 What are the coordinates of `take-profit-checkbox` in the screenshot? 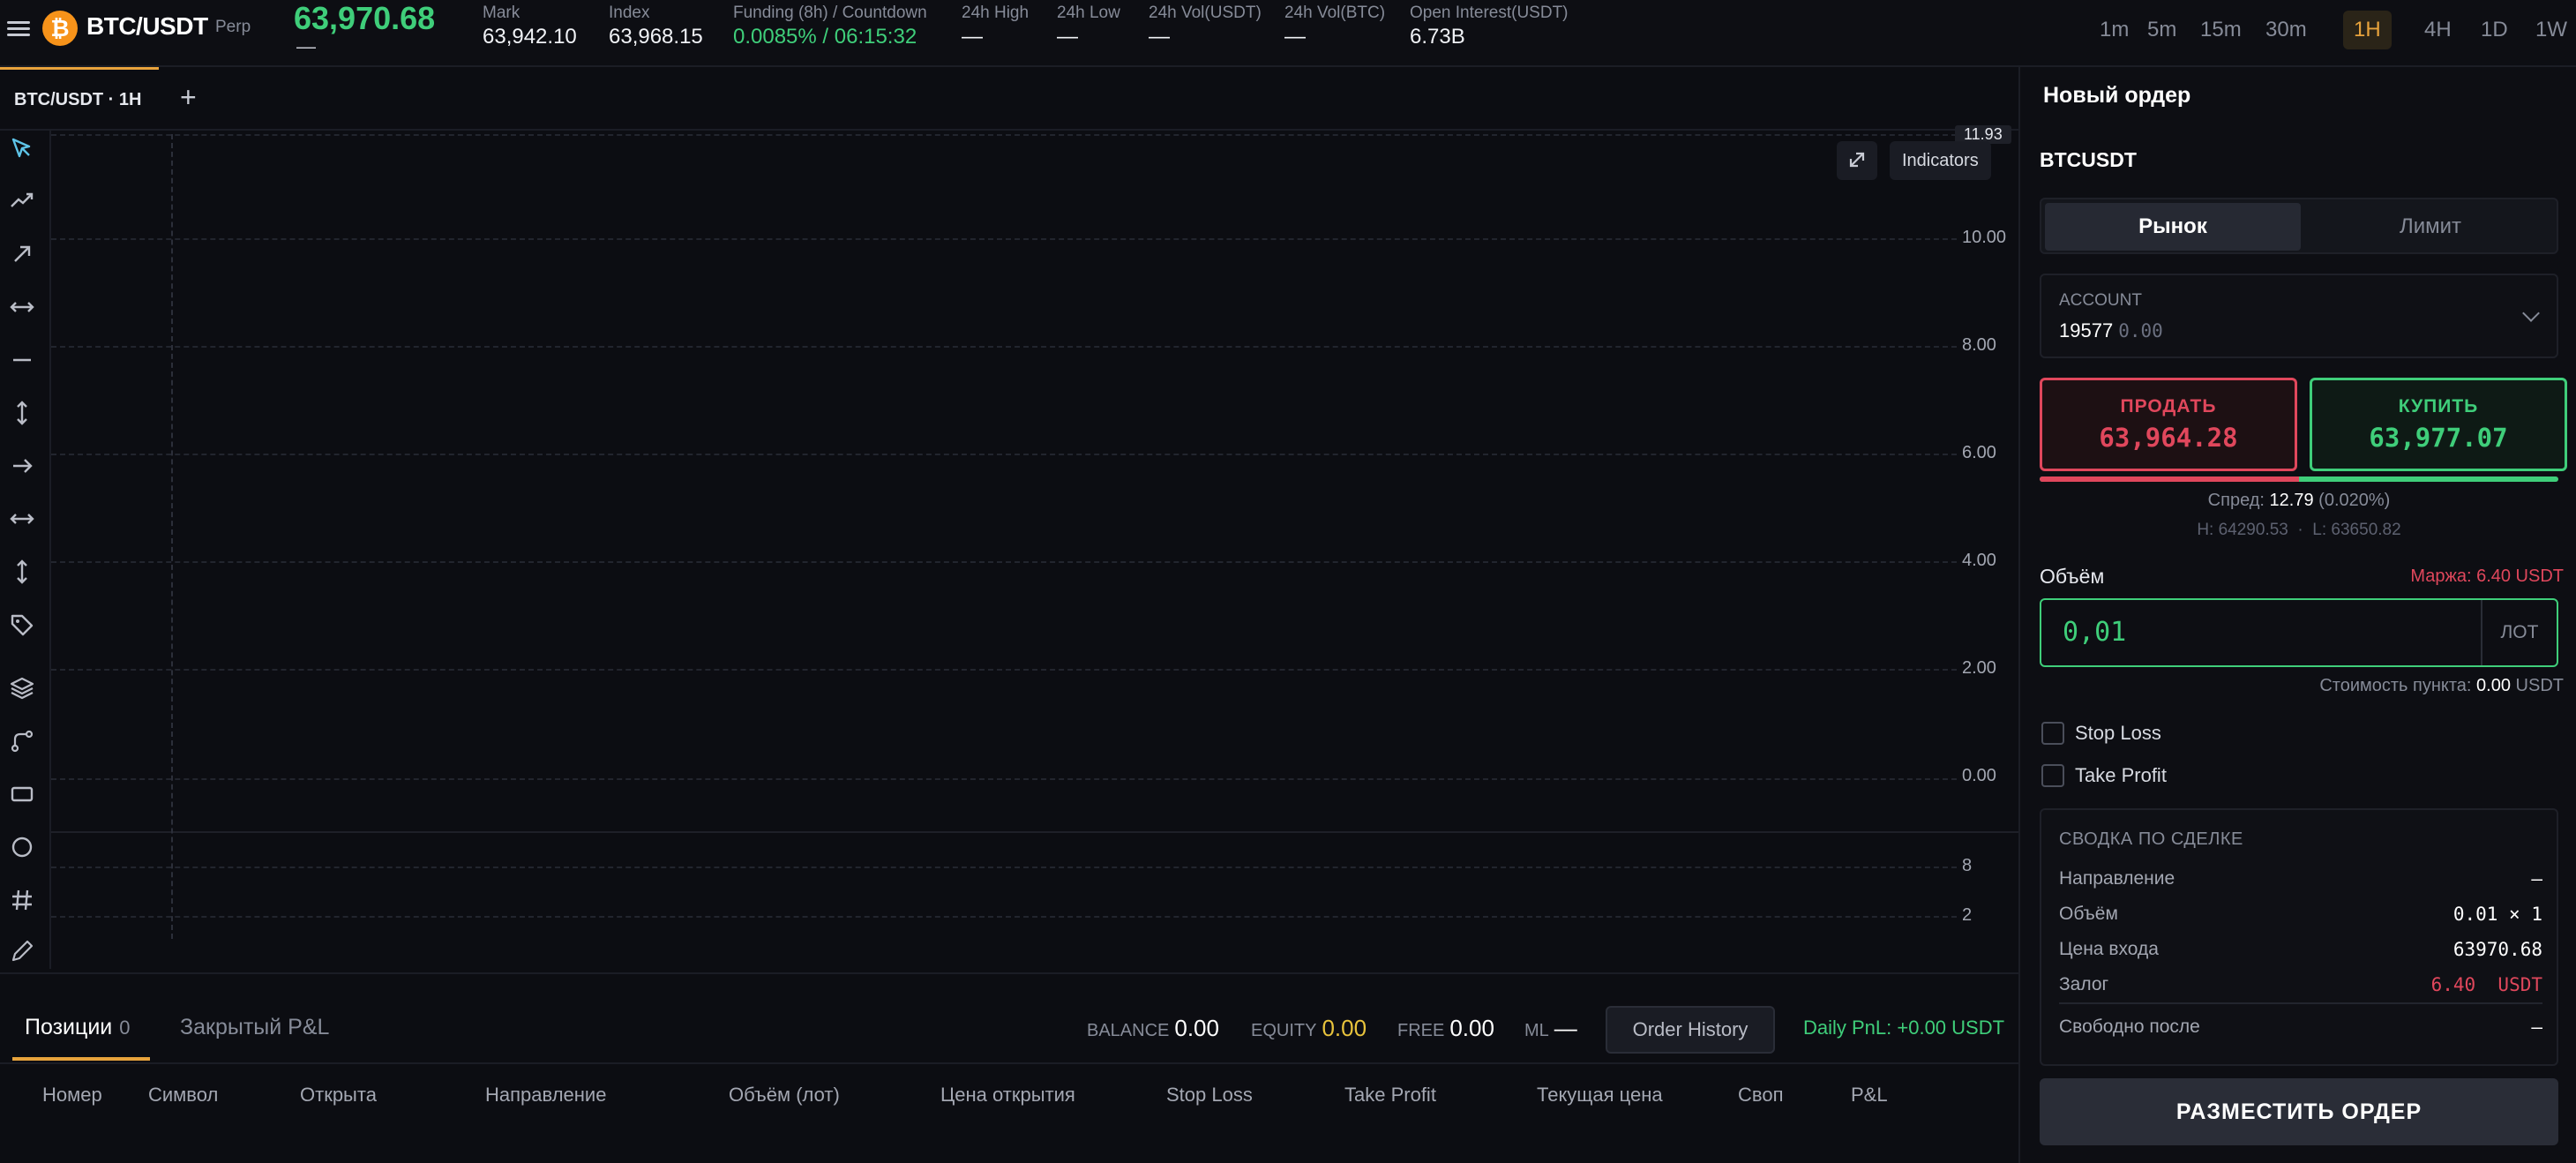 It's located at (2053, 776).